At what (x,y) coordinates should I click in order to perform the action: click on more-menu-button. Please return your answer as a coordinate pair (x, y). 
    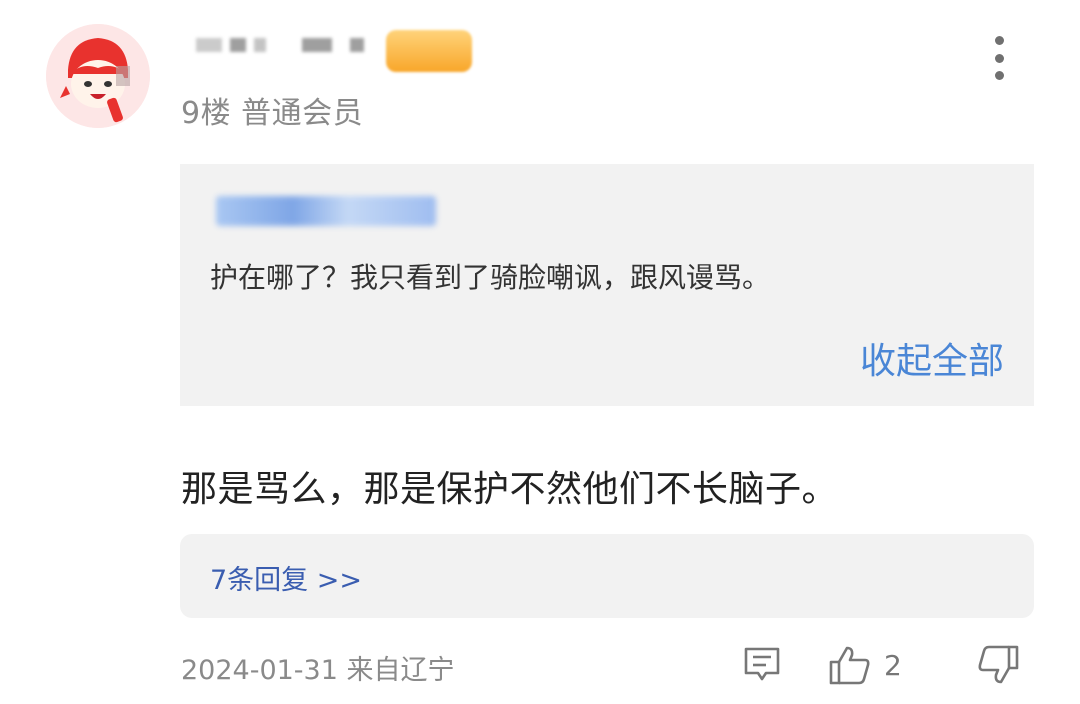
    Looking at the image, I should click on (999, 58).